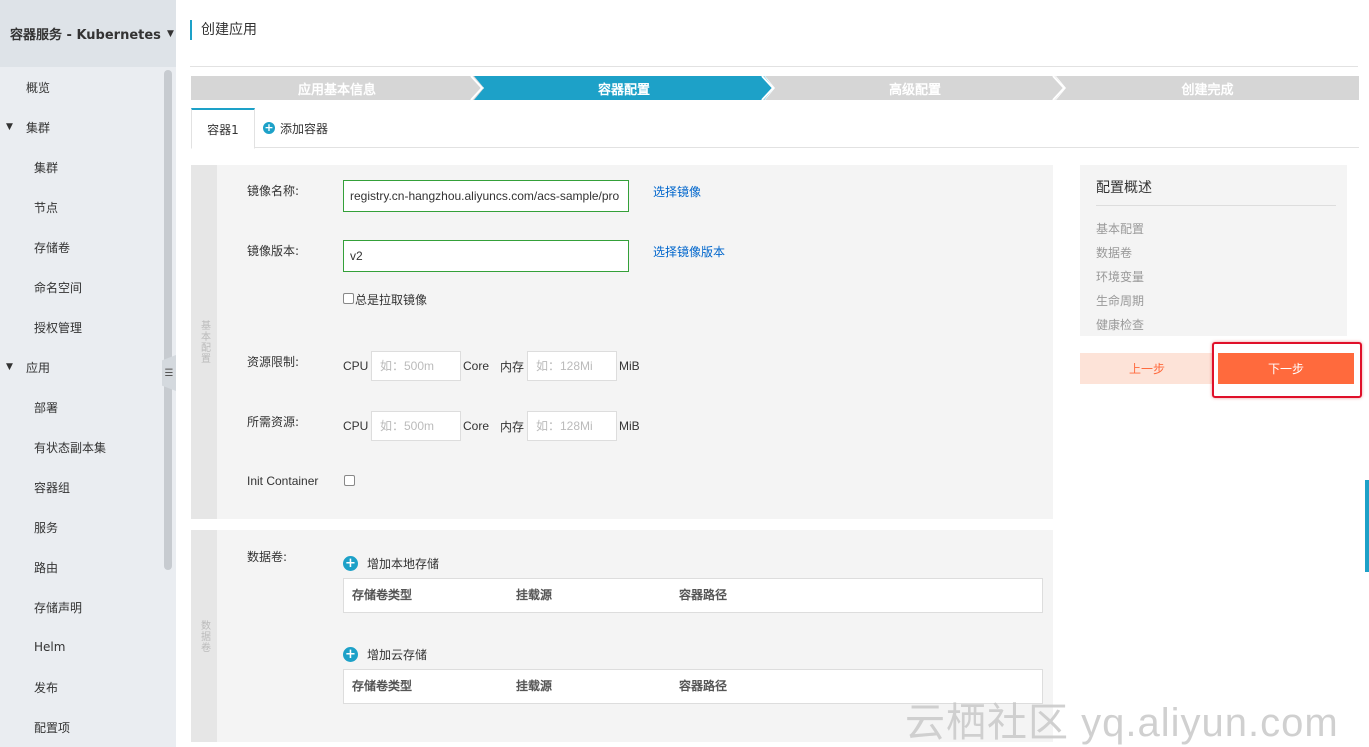 The image size is (1369, 747). I want to click on volumes-label: 数据卷:, so click(267, 557).